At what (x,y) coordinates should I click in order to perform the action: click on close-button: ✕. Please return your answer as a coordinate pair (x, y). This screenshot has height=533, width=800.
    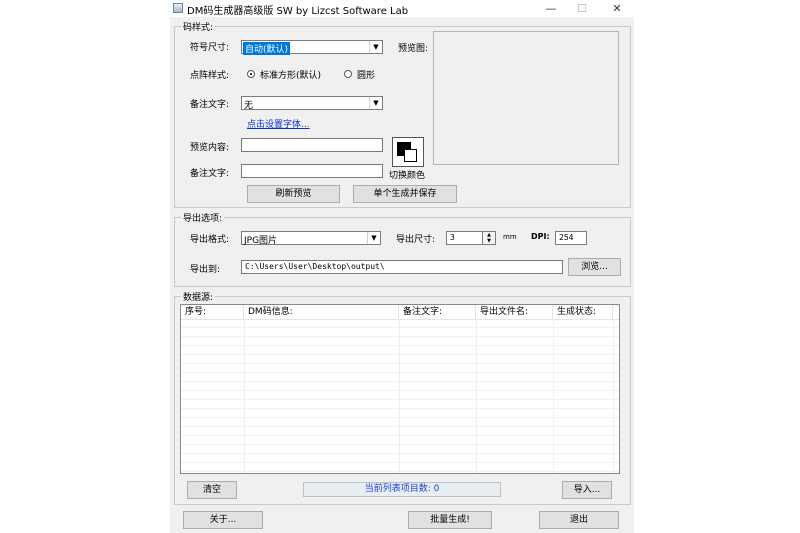
    Looking at the image, I should click on (617, 8).